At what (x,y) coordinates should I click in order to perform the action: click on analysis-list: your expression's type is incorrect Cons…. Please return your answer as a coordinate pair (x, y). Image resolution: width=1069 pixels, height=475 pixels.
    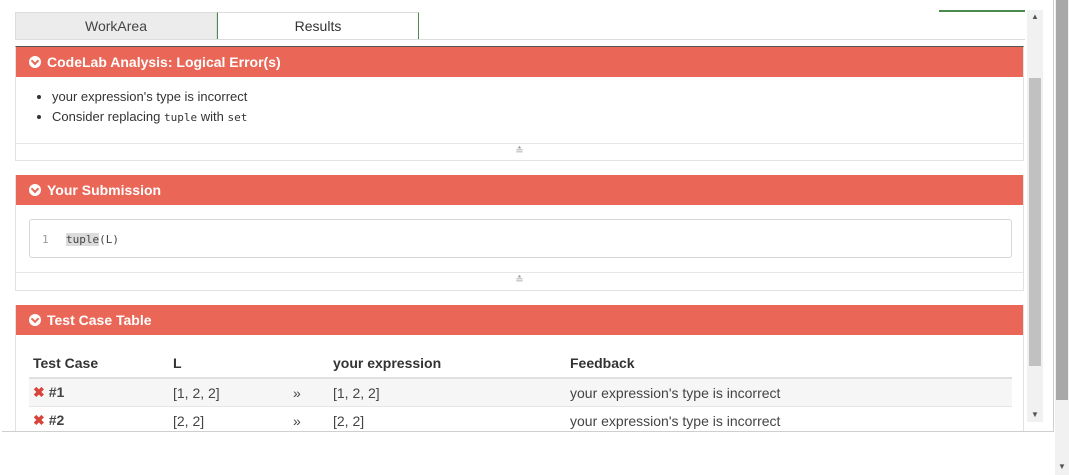
    Looking at the image, I should click on (140, 107).